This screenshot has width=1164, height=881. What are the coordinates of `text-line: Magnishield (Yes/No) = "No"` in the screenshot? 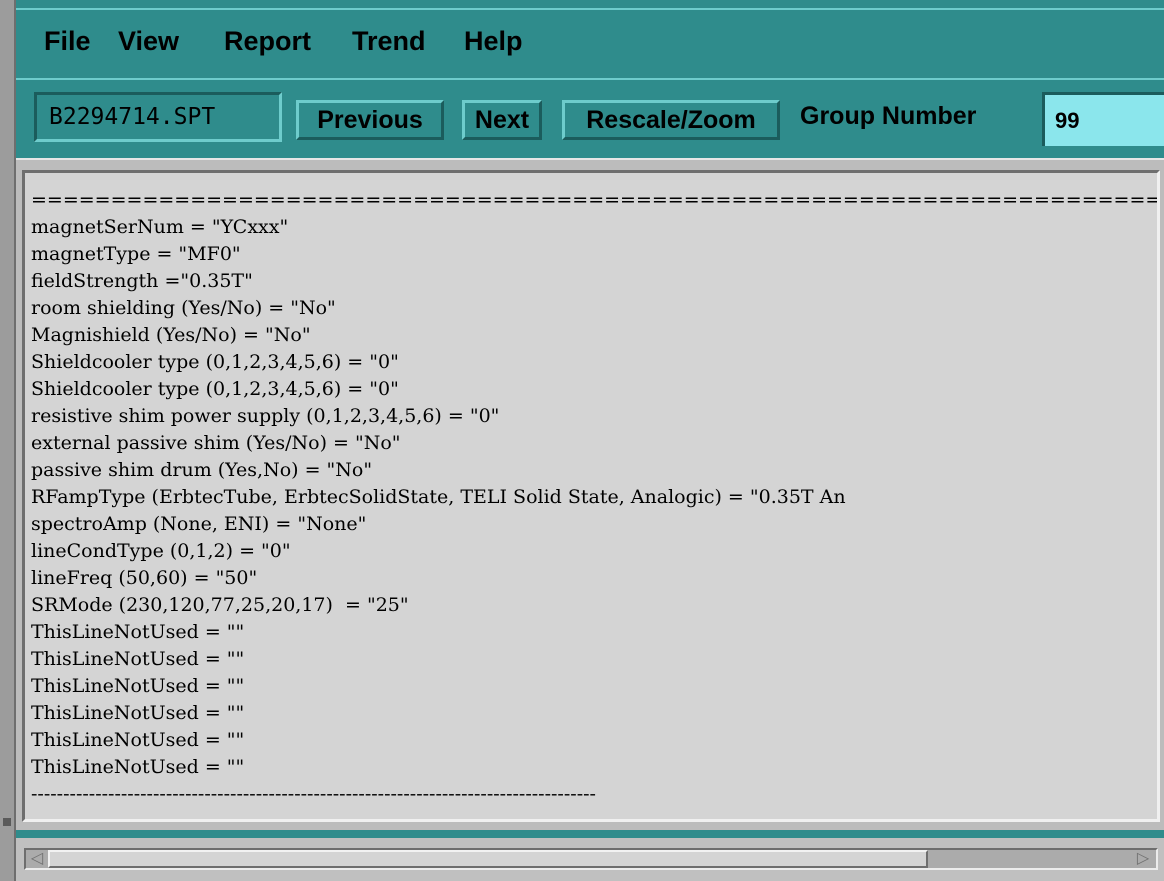 It's located at (171, 335).